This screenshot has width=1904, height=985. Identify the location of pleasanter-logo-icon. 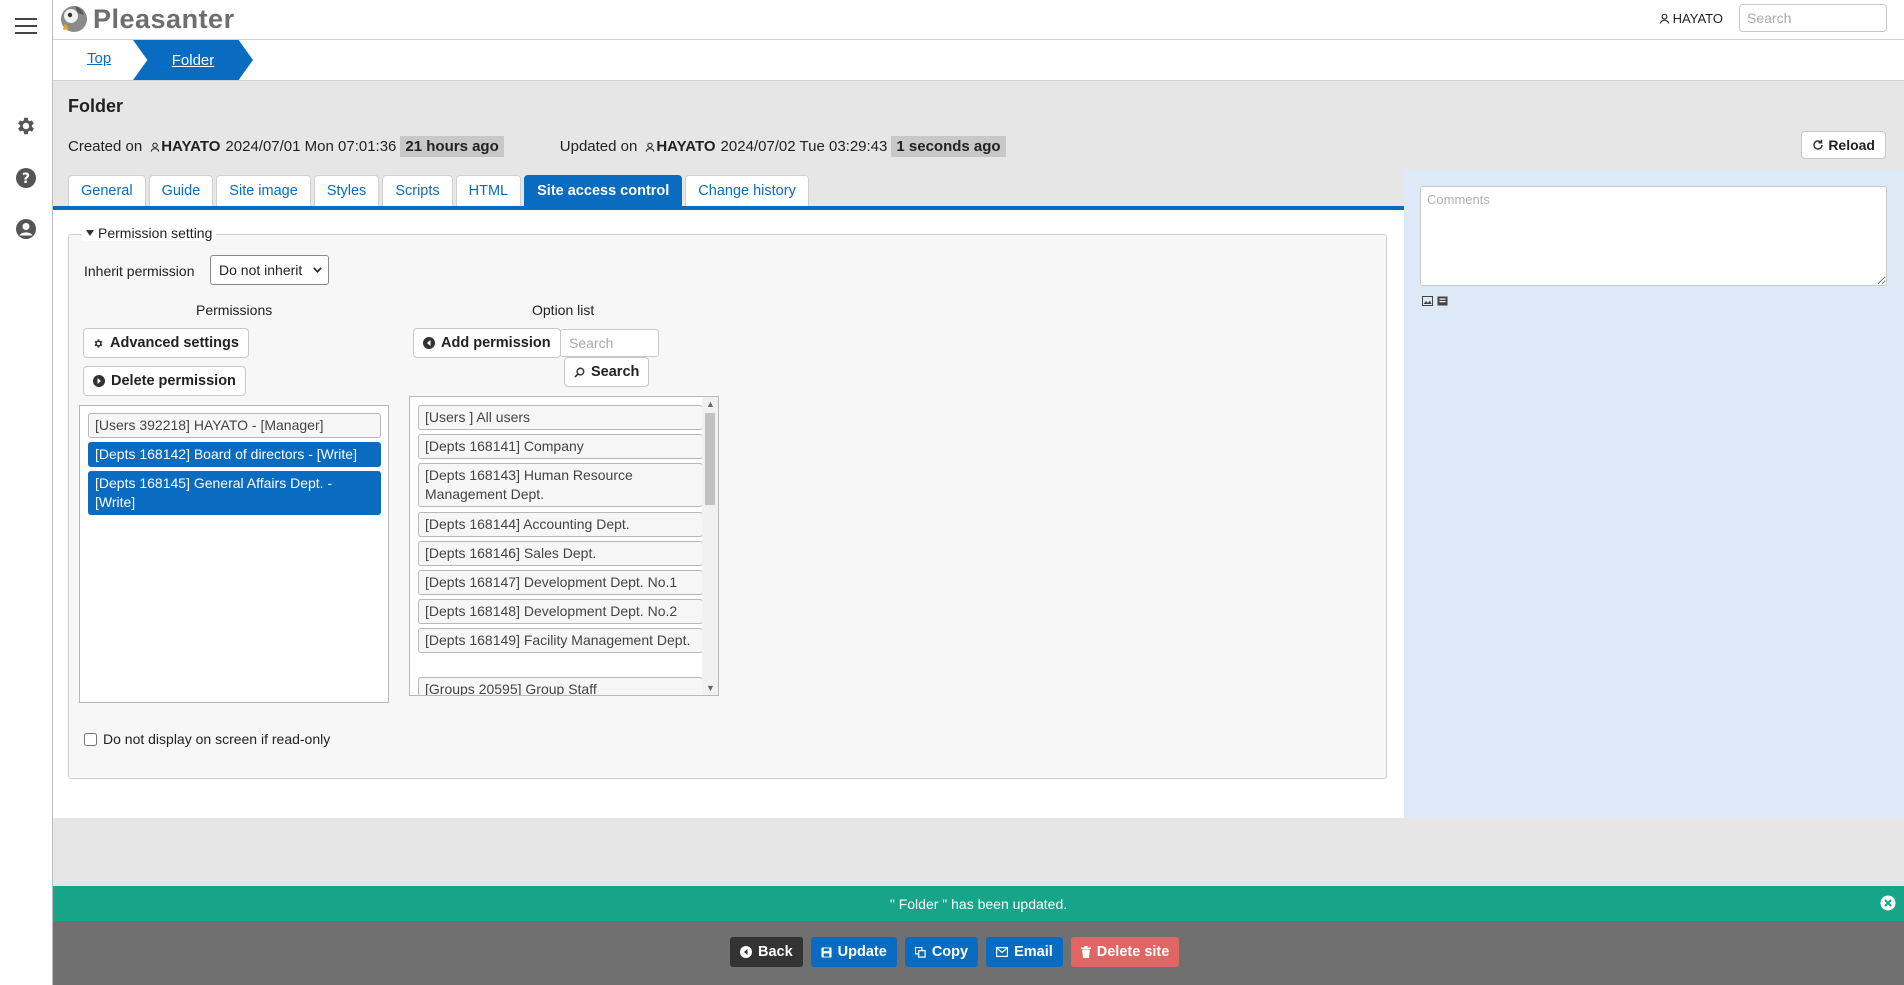
(74, 19).